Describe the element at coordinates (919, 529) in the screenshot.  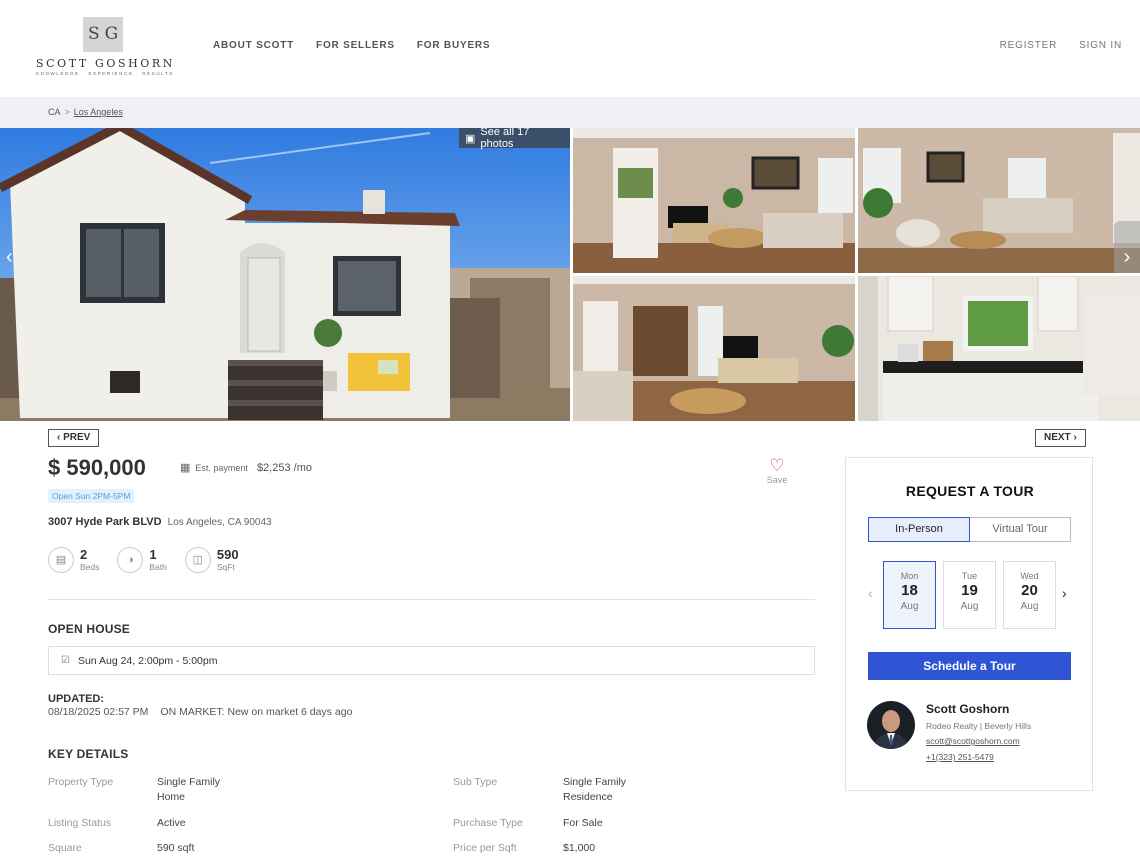
I see `tab-in-person: In-Person` at that location.